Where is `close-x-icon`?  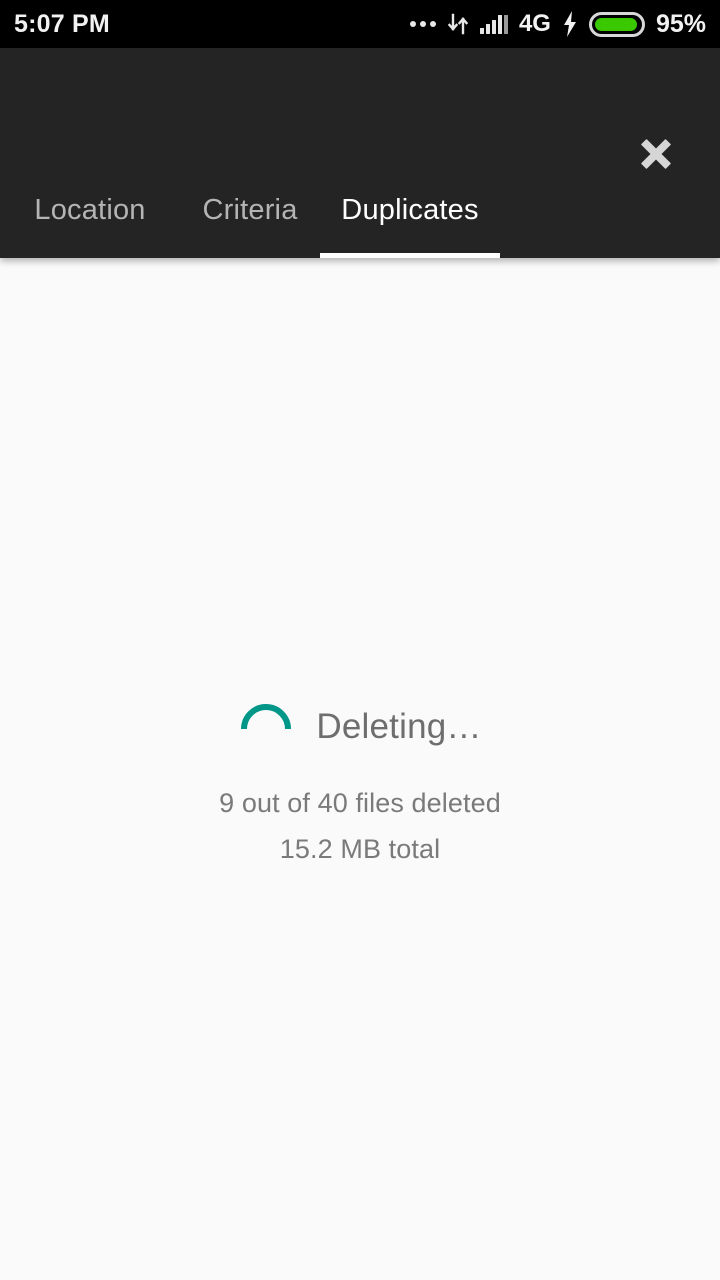
close-x-icon is located at coordinates (656, 154).